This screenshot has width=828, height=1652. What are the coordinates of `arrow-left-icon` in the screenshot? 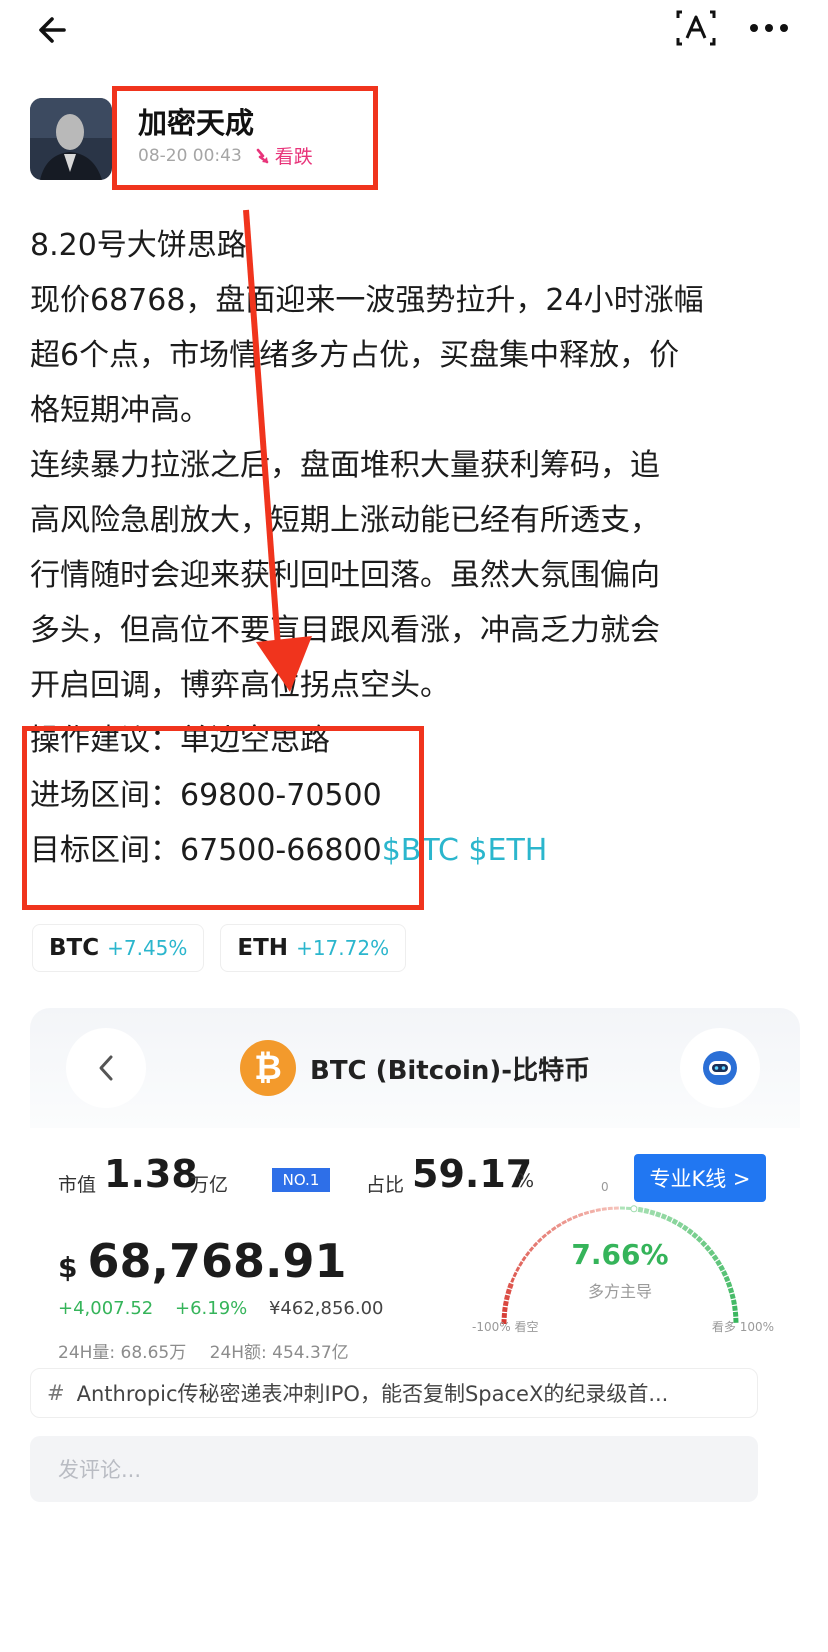 It's located at (52, 30).